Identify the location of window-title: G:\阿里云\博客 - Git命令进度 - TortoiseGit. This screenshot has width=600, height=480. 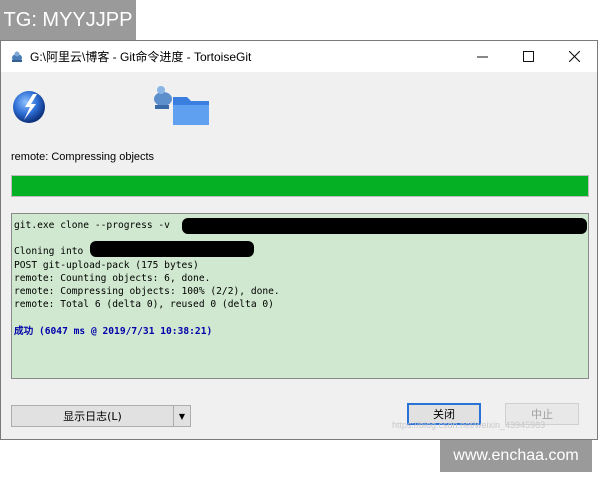
(141, 57).